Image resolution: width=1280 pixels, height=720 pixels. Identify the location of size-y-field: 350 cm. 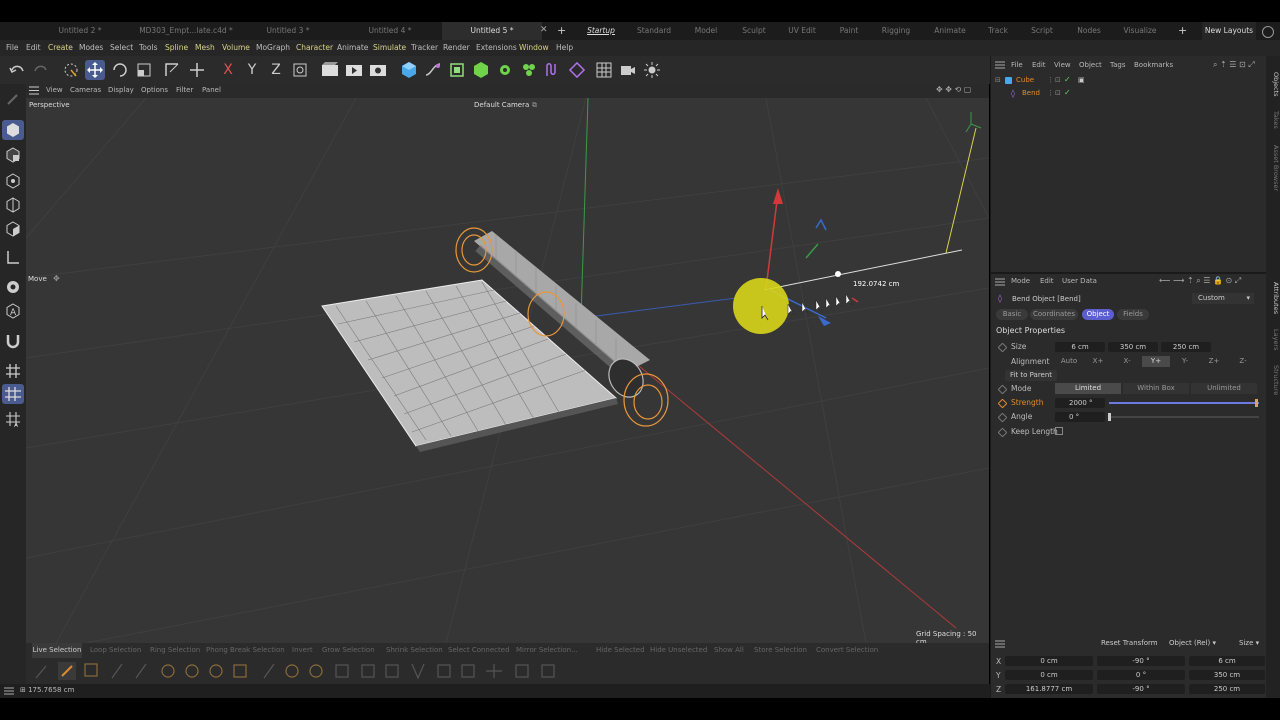
(1133, 347).